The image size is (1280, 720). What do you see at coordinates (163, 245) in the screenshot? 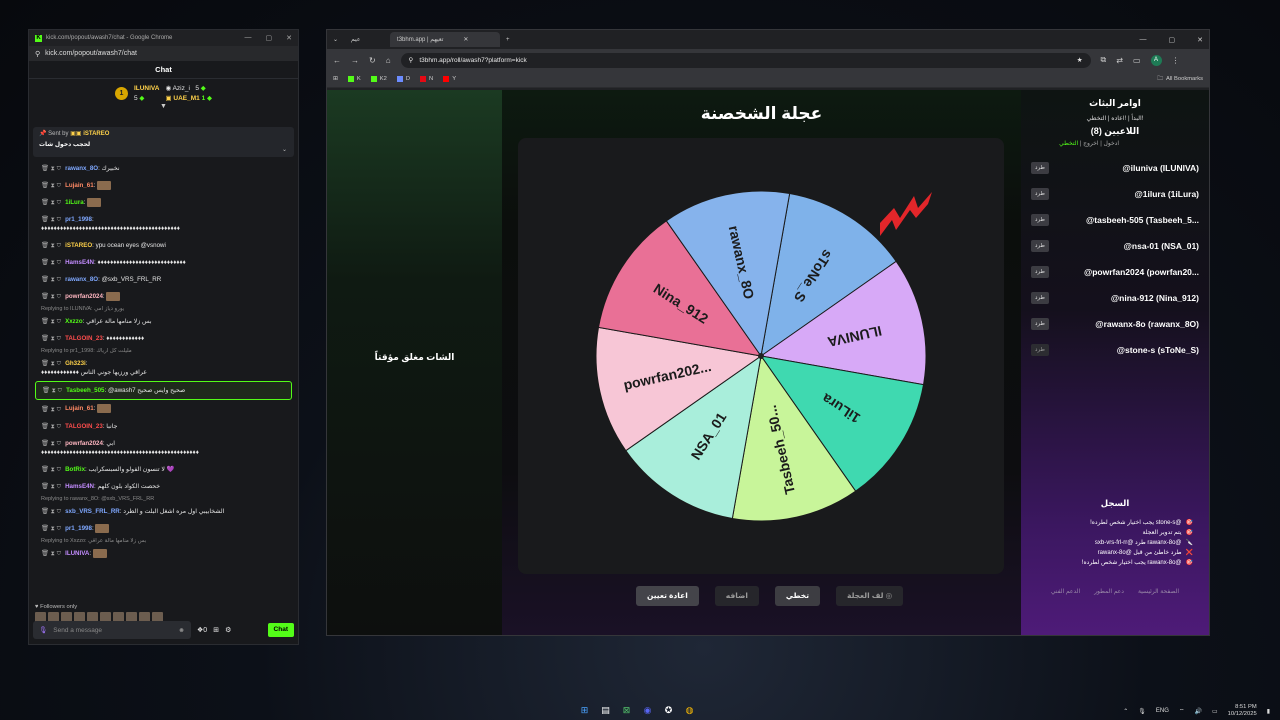
I see `chat-message: 🗑 ⧗ ⛉ iSTAREO: ypu ocean eyes @vsnowi` at bounding box center [163, 245].